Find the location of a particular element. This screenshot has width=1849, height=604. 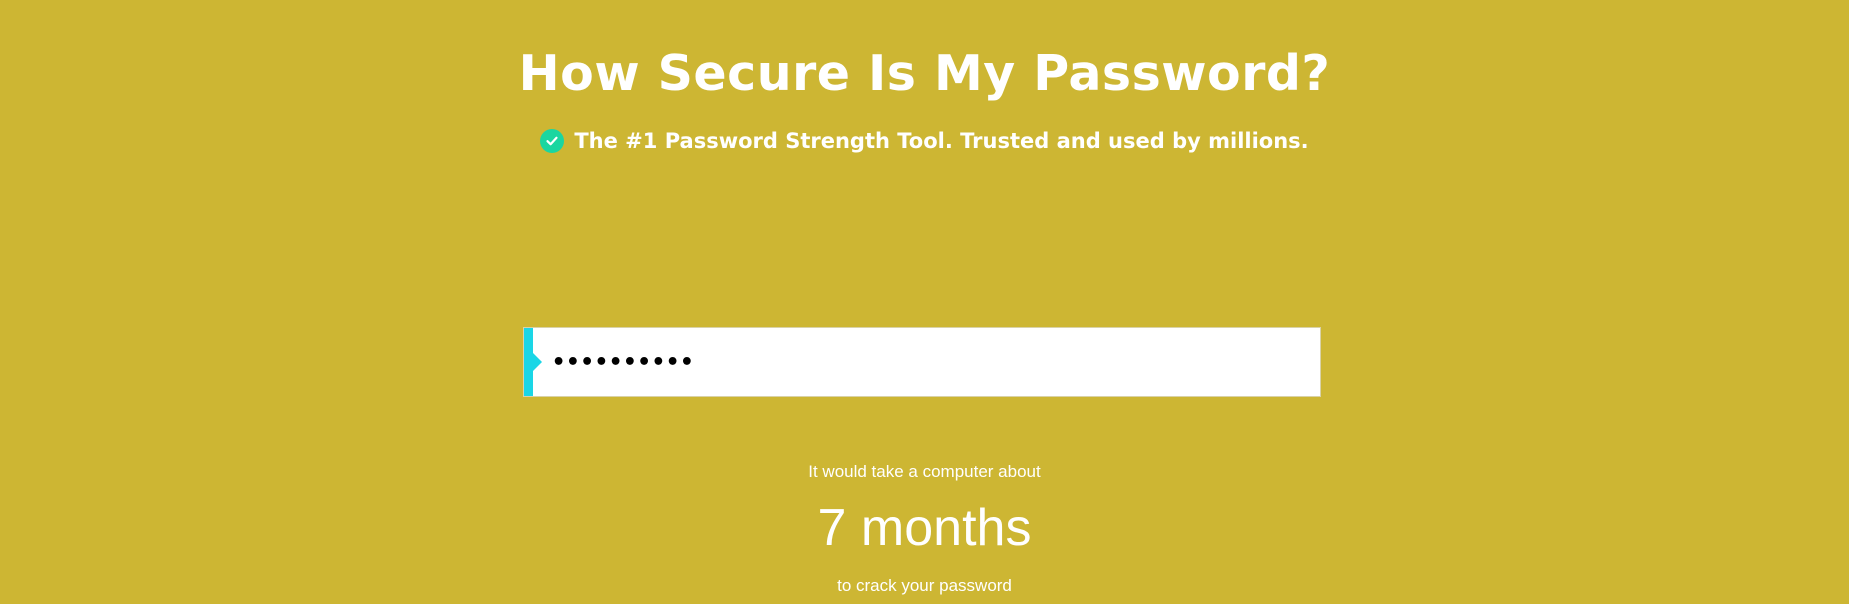

password-field is located at coordinates (922, 362).